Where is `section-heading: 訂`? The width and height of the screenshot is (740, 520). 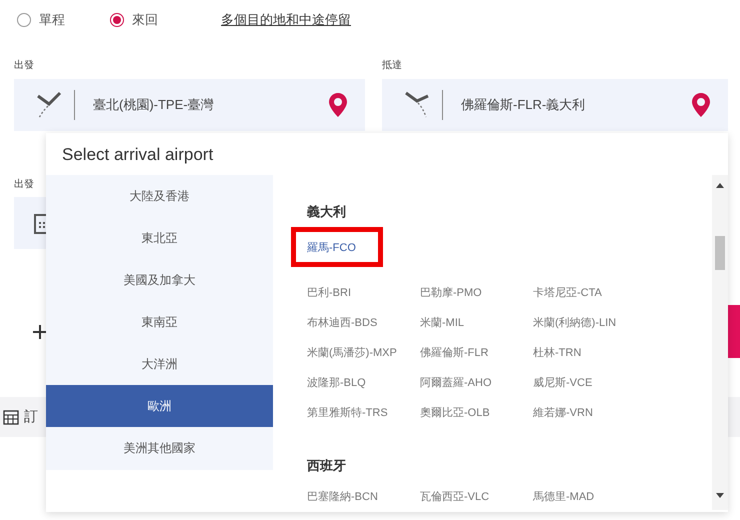 section-heading: 訂 is located at coordinates (31, 417).